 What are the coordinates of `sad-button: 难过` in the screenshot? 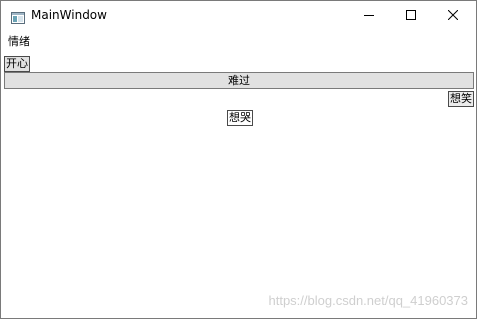 It's located at (239, 80).